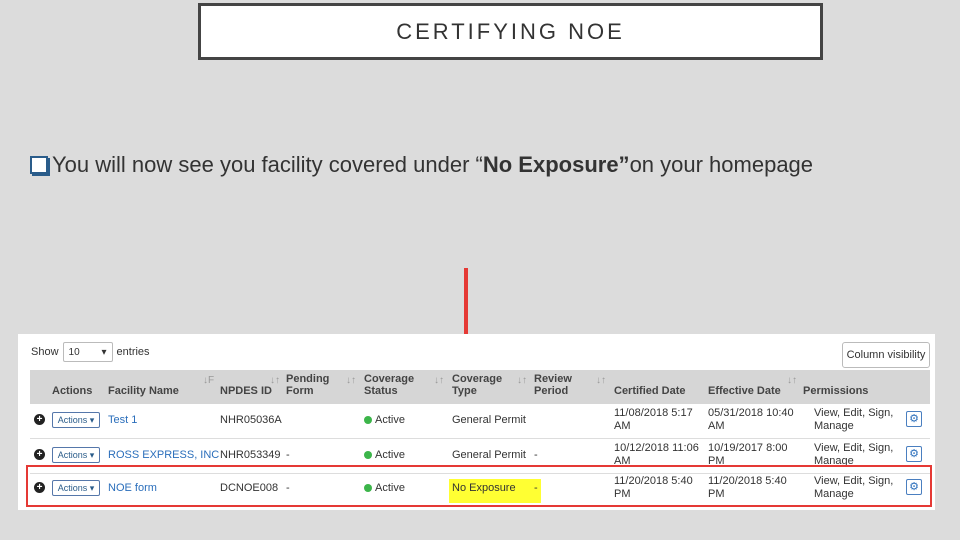 This screenshot has height=540, width=960. What do you see at coordinates (39, 165) in the screenshot?
I see `checkbox-bullet-icon` at bounding box center [39, 165].